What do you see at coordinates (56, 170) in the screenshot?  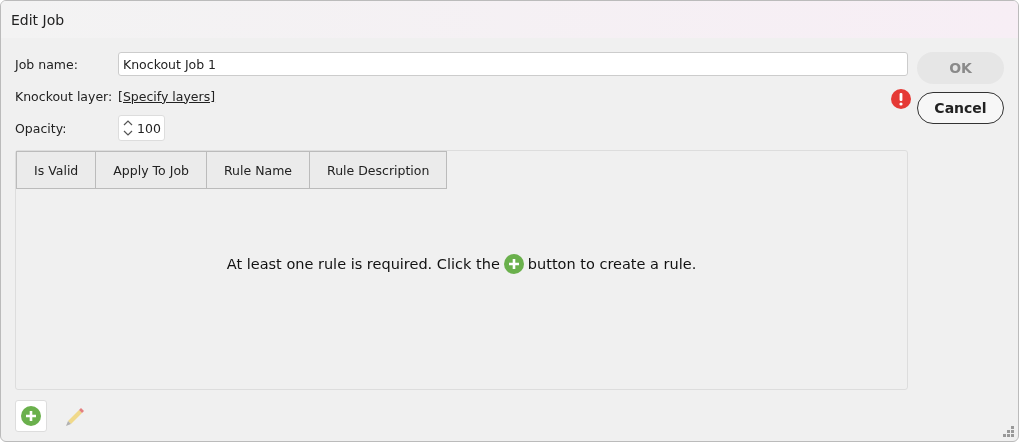 I see `column-header: Is Valid` at bounding box center [56, 170].